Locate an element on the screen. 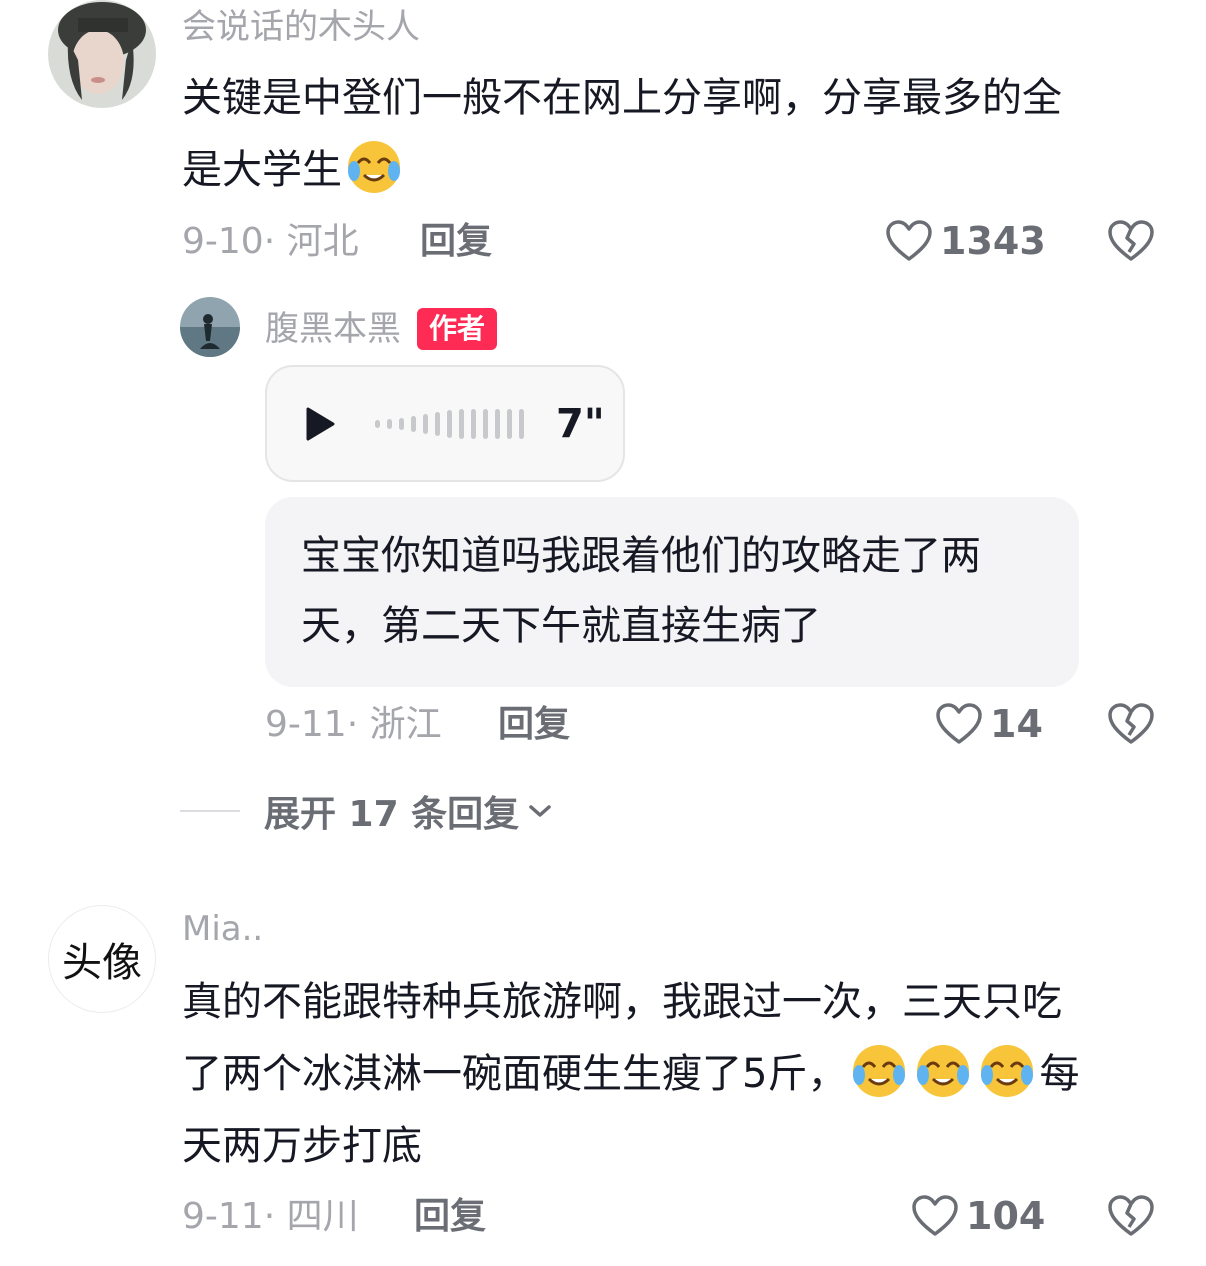 Image resolution: width=1206 pixels, height=1266 pixels. author-avatar-image is located at coordinates (210, 327).